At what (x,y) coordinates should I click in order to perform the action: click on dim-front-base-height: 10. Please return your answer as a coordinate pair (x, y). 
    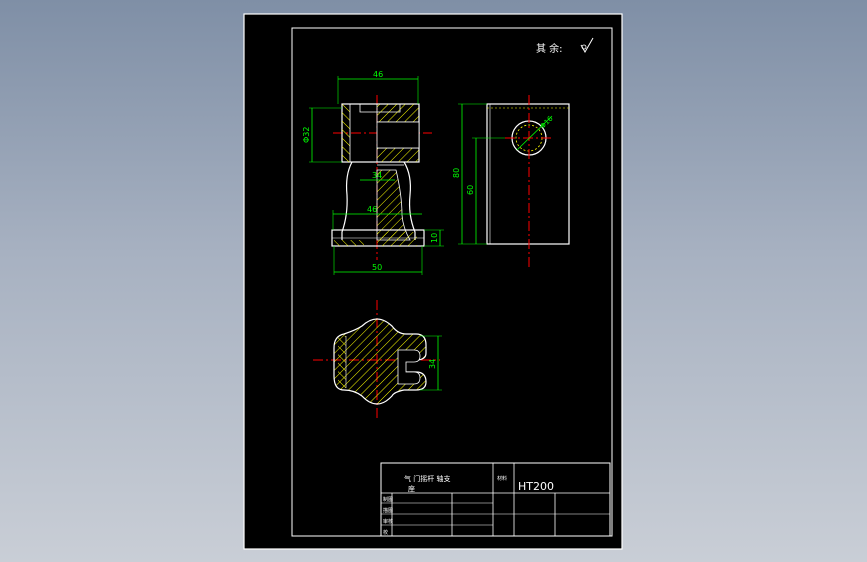
    Looking at the image, I should click on (434, 238).